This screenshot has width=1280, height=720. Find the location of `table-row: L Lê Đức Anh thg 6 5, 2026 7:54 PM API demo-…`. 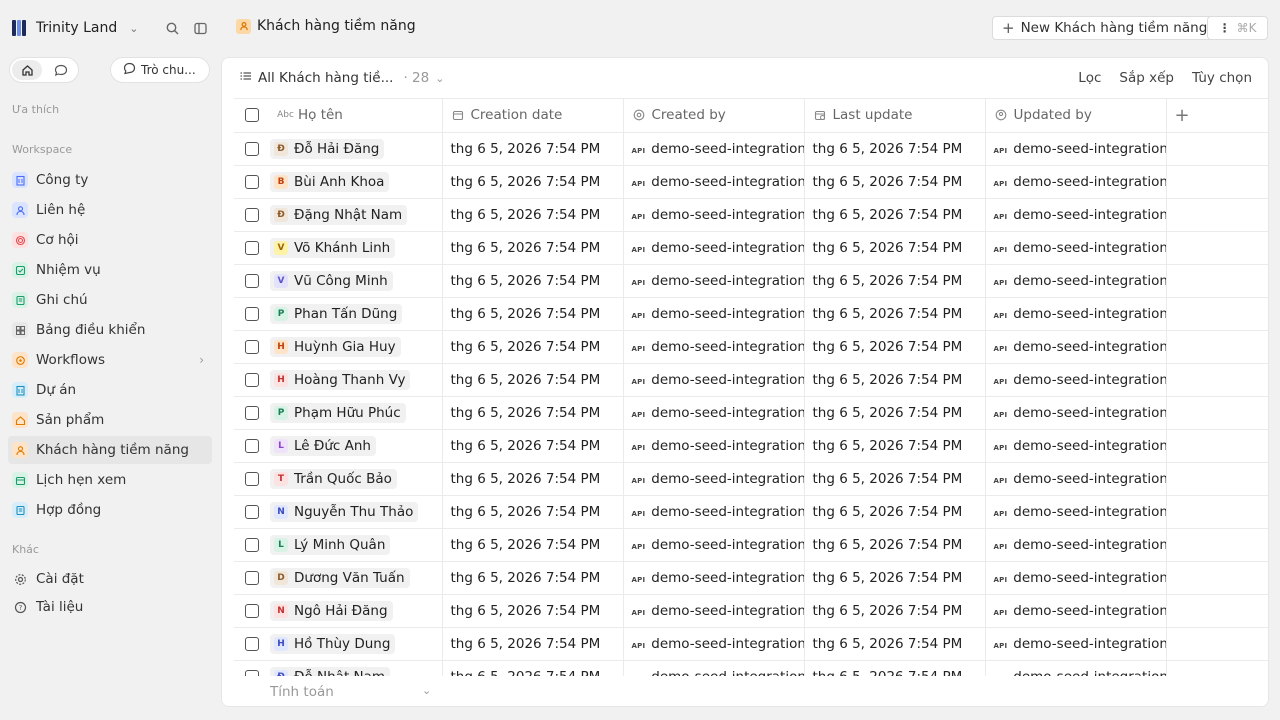

table-row: L Lê Đức Anh thg 6 5, 2026 7:54 PM API demo-… is located at coordinates (751, 446).